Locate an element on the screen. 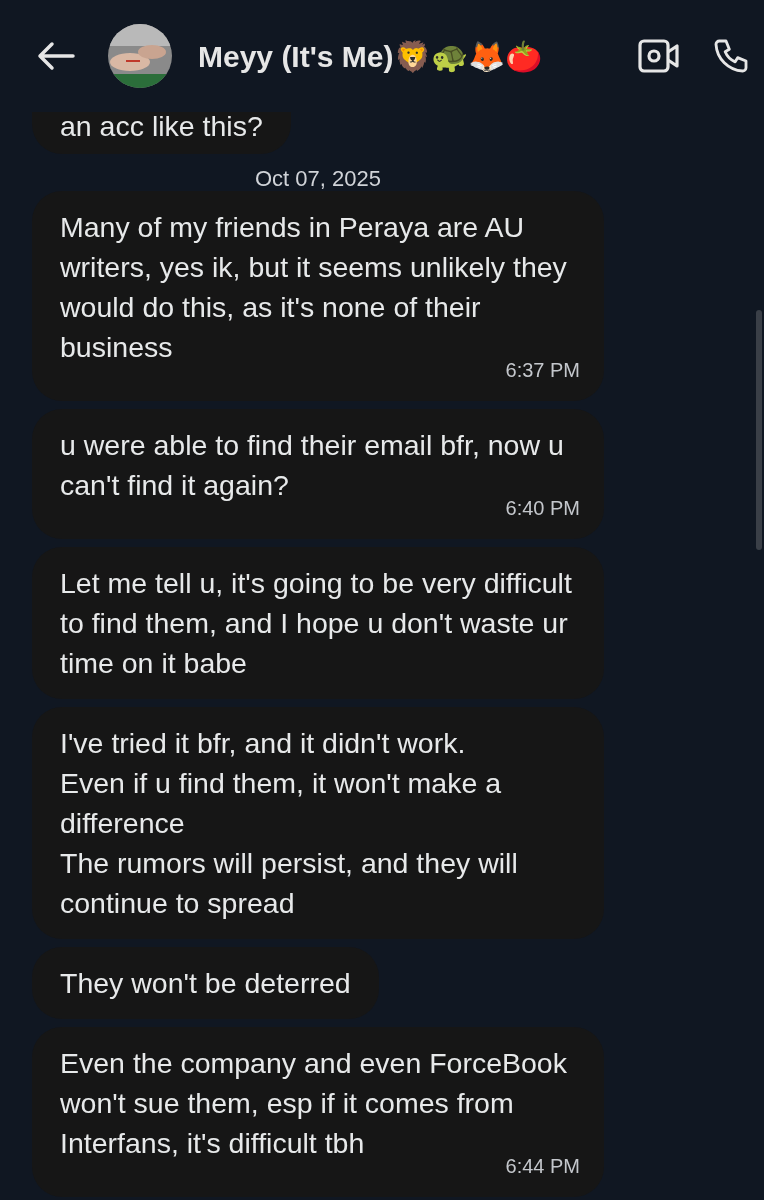 The image size is (764, 1200). message-text: They won't be deterred is located at coordinates (205, 983).